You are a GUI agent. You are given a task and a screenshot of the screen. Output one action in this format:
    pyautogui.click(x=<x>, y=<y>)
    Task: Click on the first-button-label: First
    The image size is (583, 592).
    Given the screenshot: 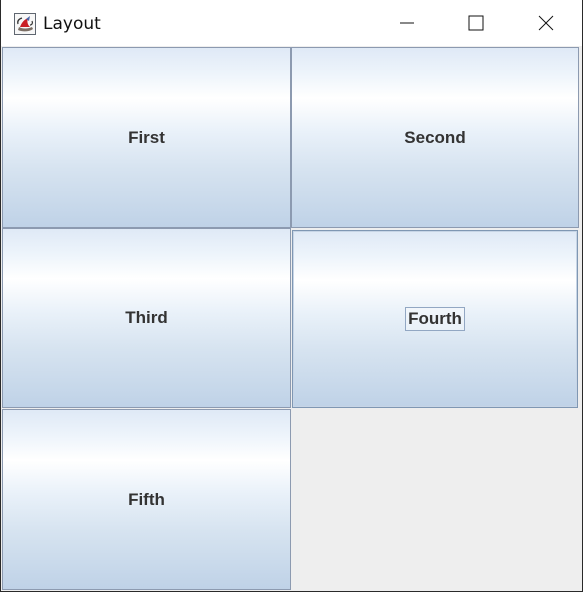 What is the action you would take?
    pyautogui.click(x=146, y=137)
    